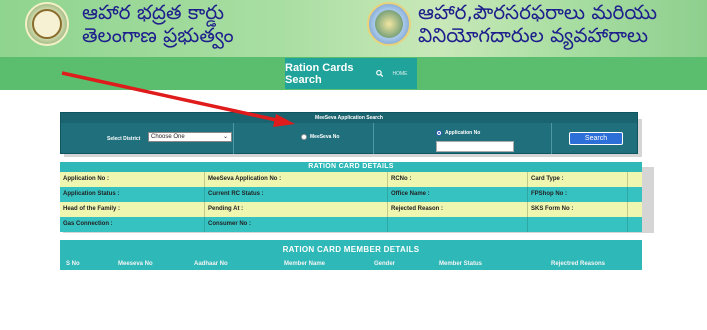  Describe the element at coordinates (463, 133) in the screenshot. I see `application-no-radio-label: Application No` at that location.